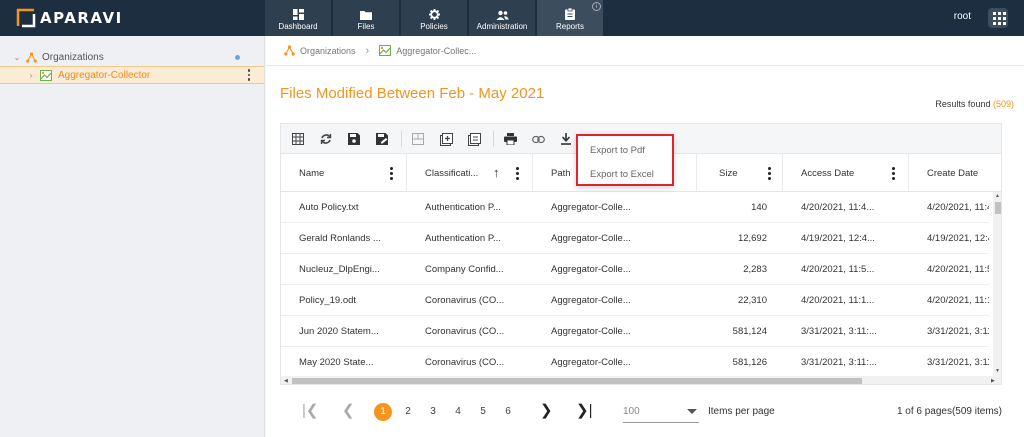 This screenshot has width=1024, height=437. Describe the element at coordinates (483, 412) in the screenshot. I see `page-5: 5` at that location.